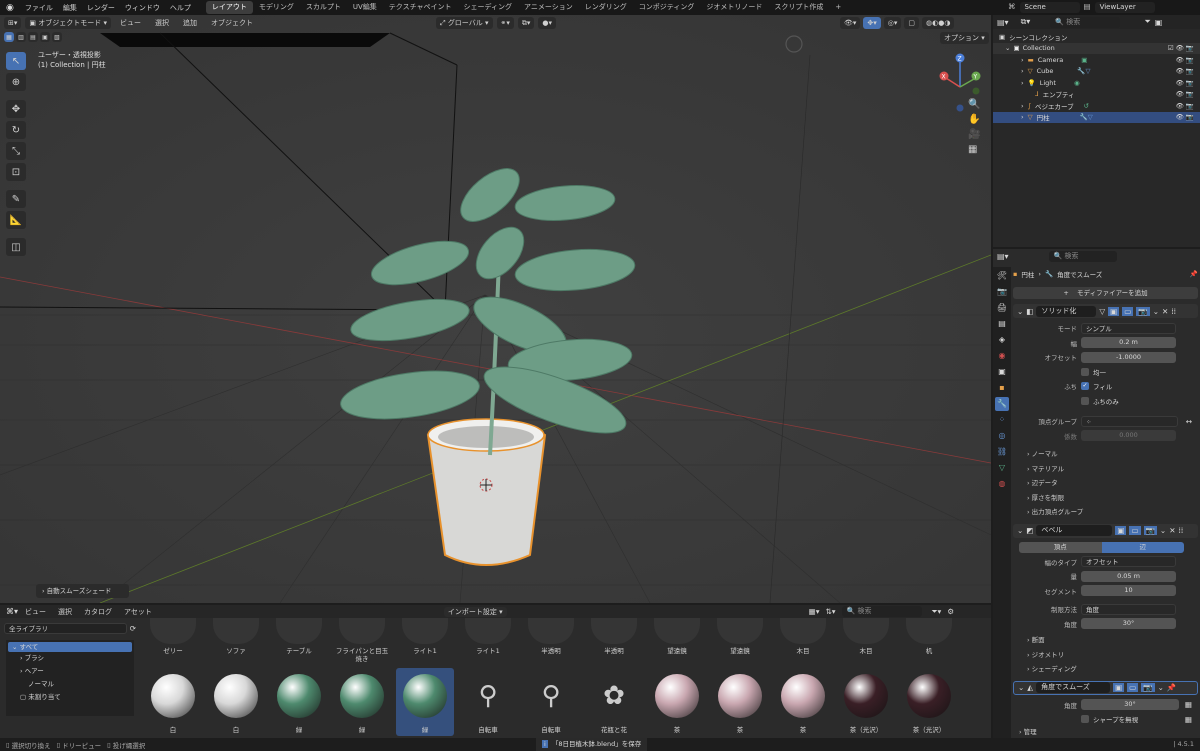 This screenshot has width=1200, height=751. Describe the element at coordinates (1003, 256) in the screenshot. I see `properties-editor-icon: ▤▾` at that location.